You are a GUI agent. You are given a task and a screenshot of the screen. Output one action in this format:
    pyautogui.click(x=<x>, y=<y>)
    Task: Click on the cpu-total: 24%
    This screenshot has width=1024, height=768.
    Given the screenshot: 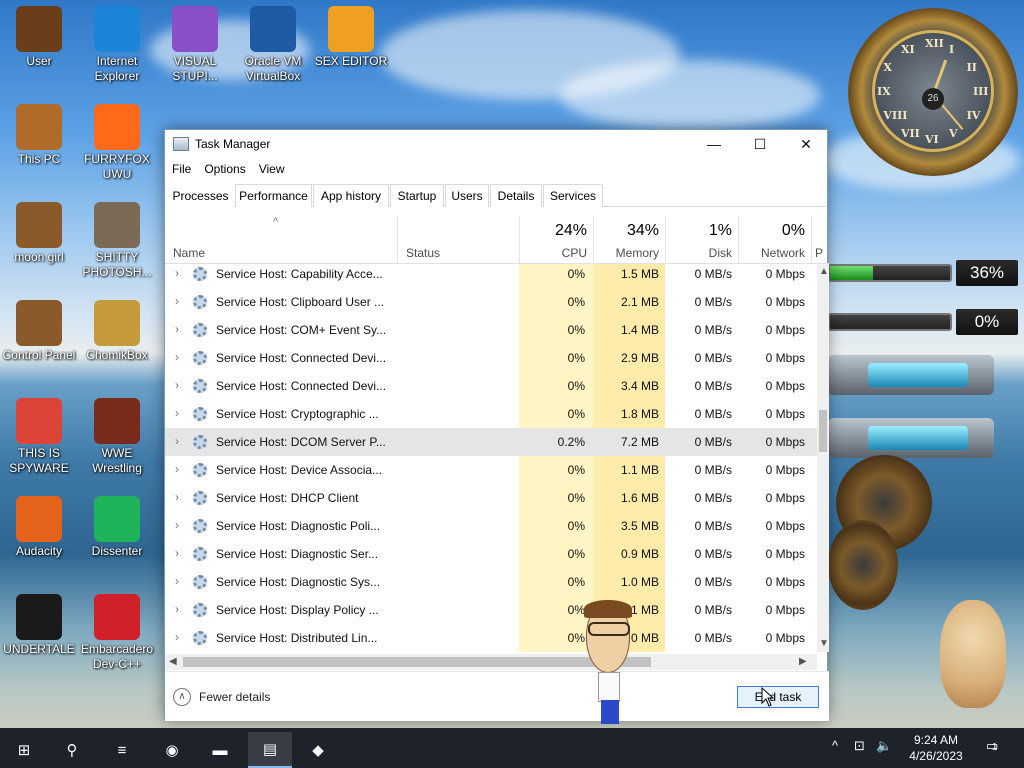 What is the action you would take?
    pyautogui.click(x=553, y=231)
    